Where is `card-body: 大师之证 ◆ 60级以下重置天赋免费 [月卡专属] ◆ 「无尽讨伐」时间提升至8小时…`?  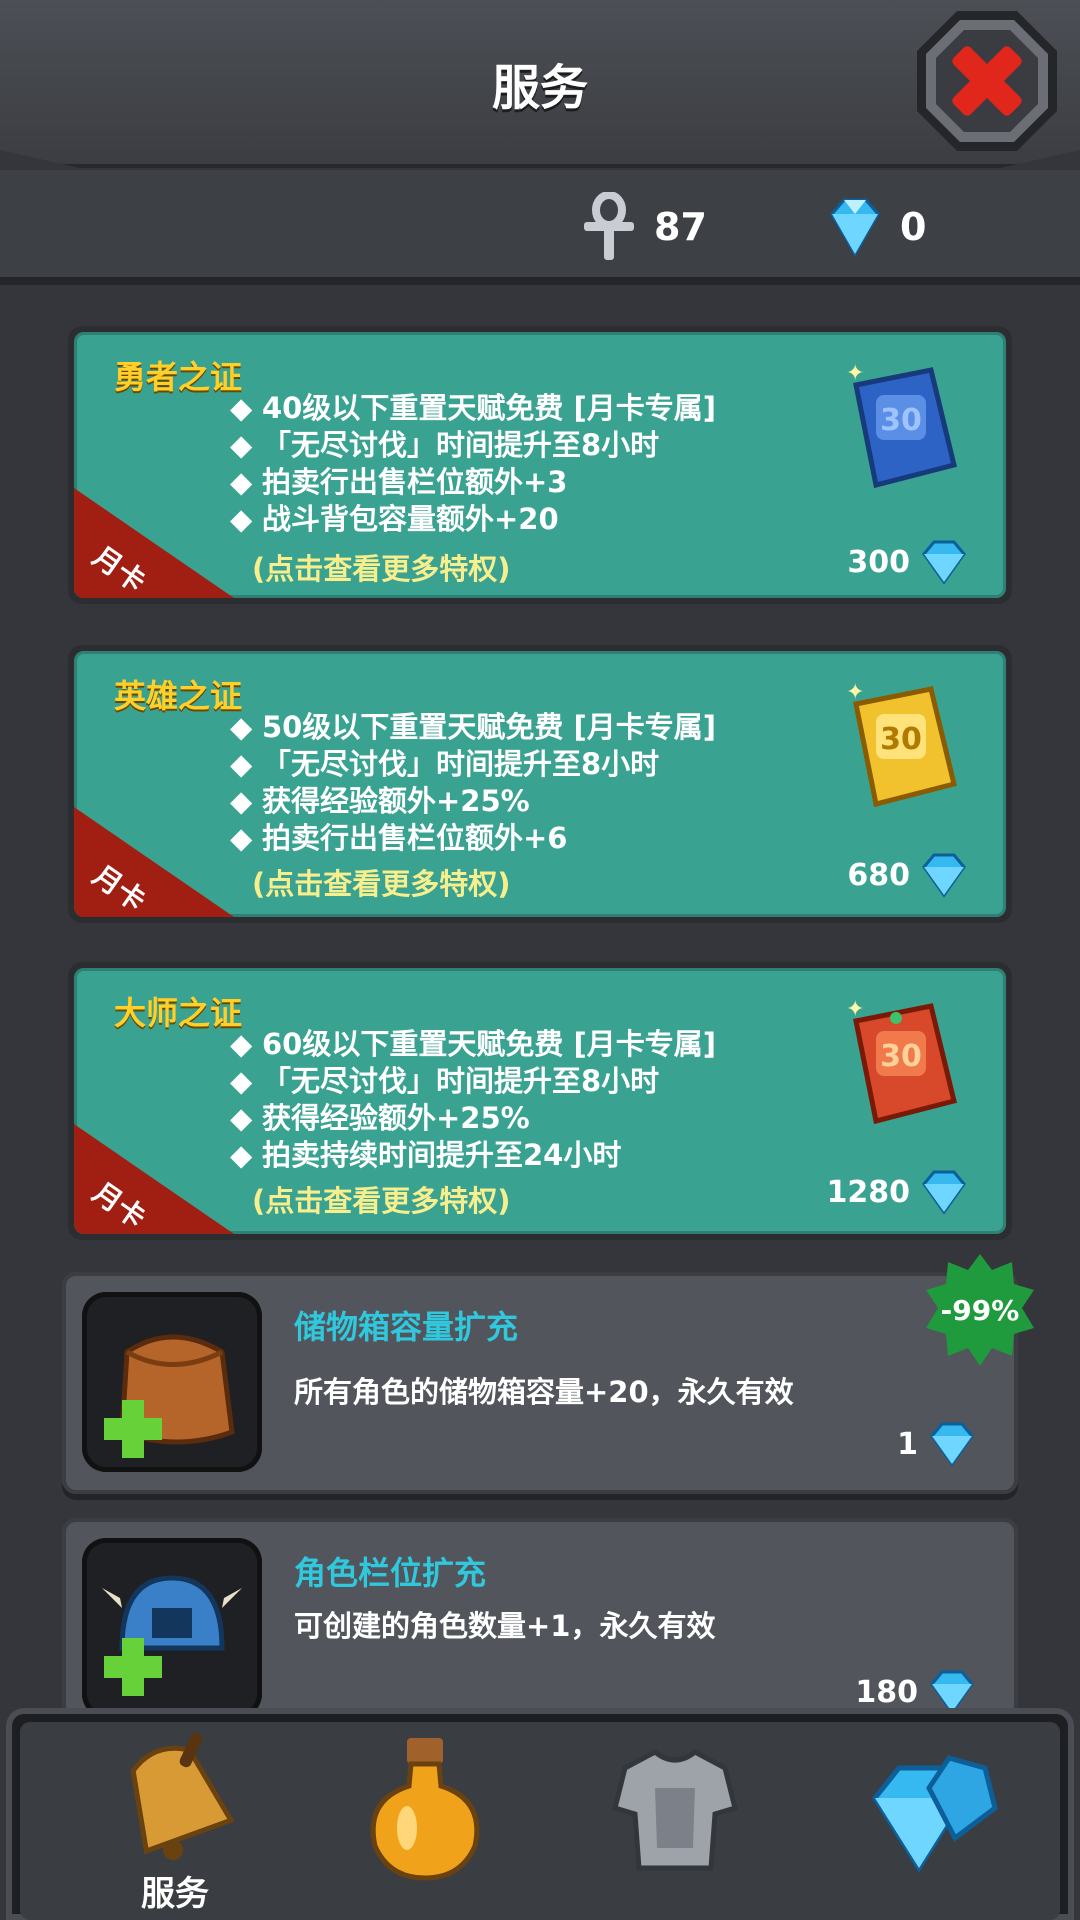
card-body: 大师之证 ◆ 60级以下重置天赋免费 [月卡专属] ◆ 「无尽讨伐」时间提升至8小时… is located at coordinates (540, 1101).